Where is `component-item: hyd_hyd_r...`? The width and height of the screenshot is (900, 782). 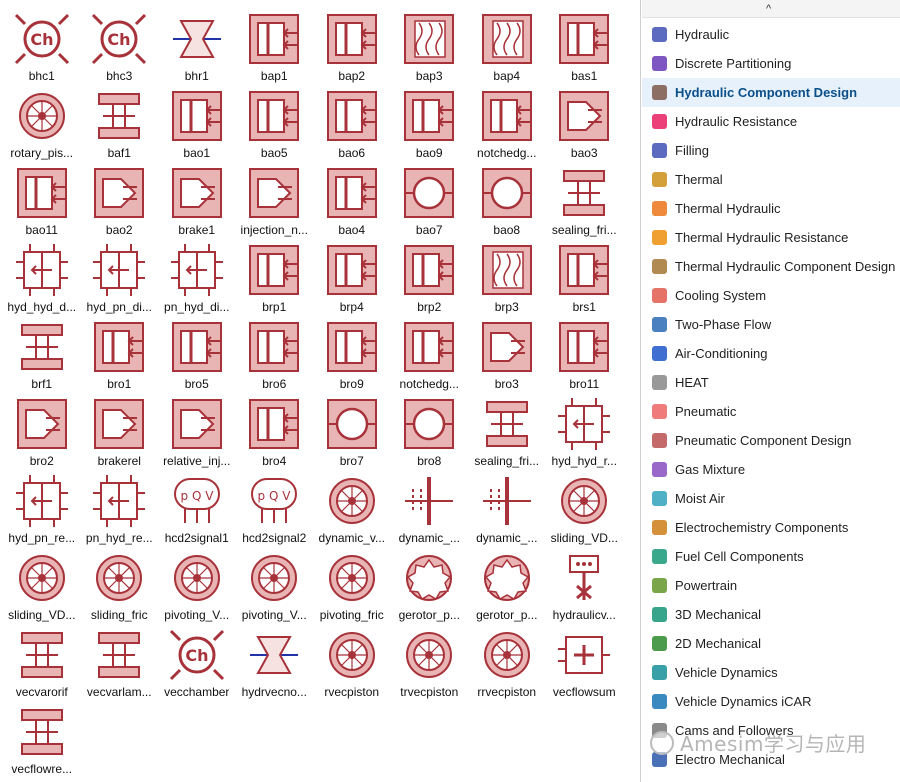
component-item: hyd_hyd_r... is located at coordinates (585, 431).